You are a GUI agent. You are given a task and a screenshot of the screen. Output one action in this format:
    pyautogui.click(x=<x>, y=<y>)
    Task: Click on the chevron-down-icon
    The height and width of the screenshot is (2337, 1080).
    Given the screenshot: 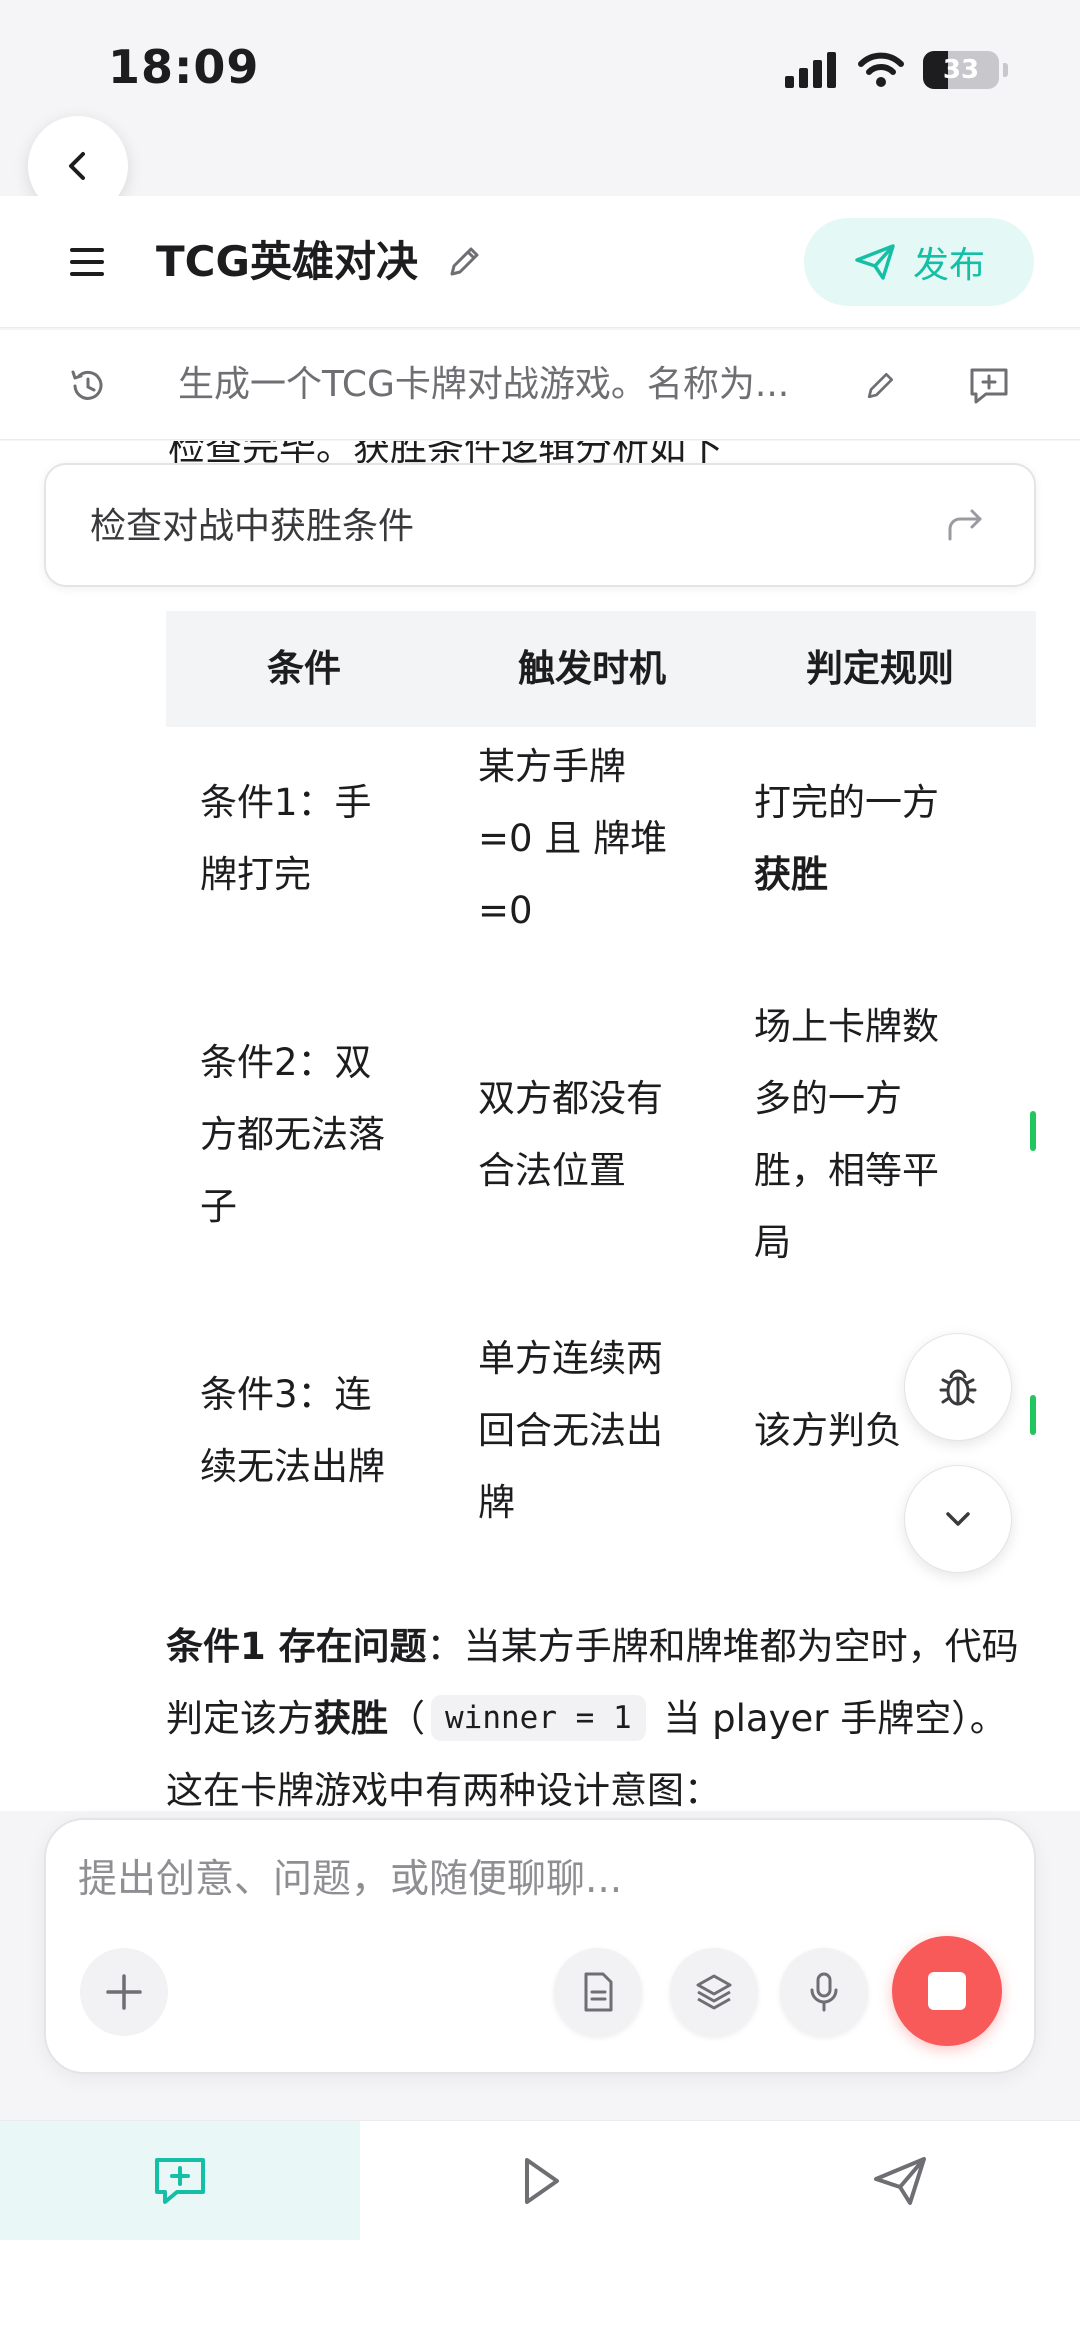 What is the action you would take?
    pyautogui.click(x=958, y=1519)
    